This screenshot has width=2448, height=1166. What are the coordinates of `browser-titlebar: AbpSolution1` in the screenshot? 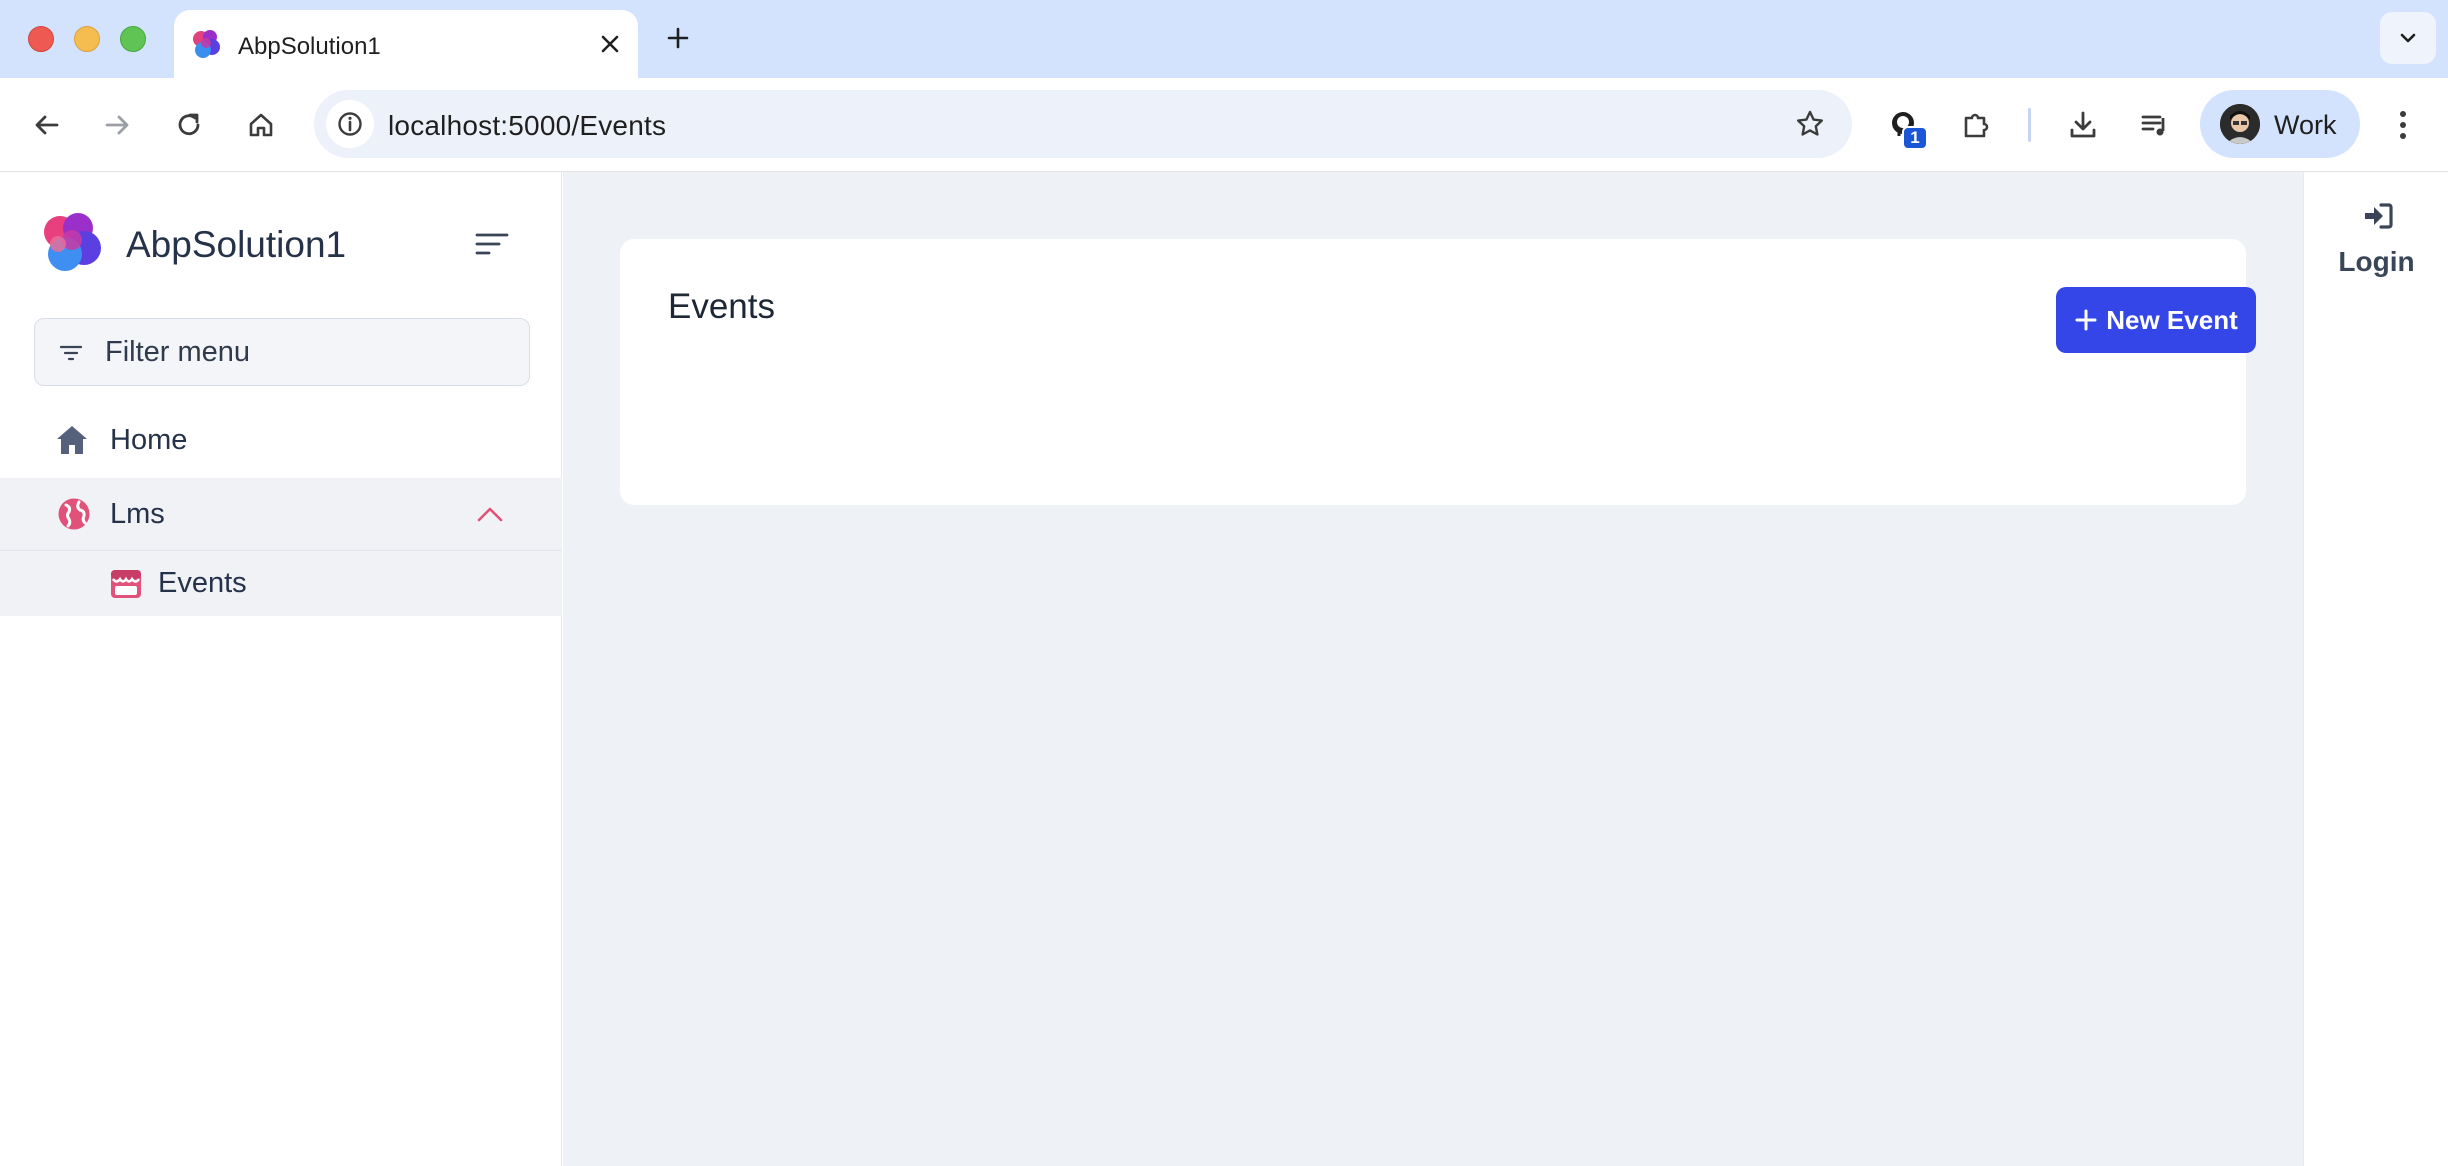 It's located at (1224, 39).